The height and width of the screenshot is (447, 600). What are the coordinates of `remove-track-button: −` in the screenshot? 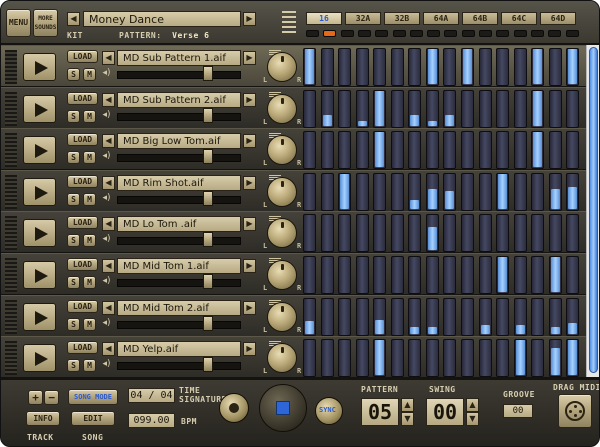 It's located at (51, 397).